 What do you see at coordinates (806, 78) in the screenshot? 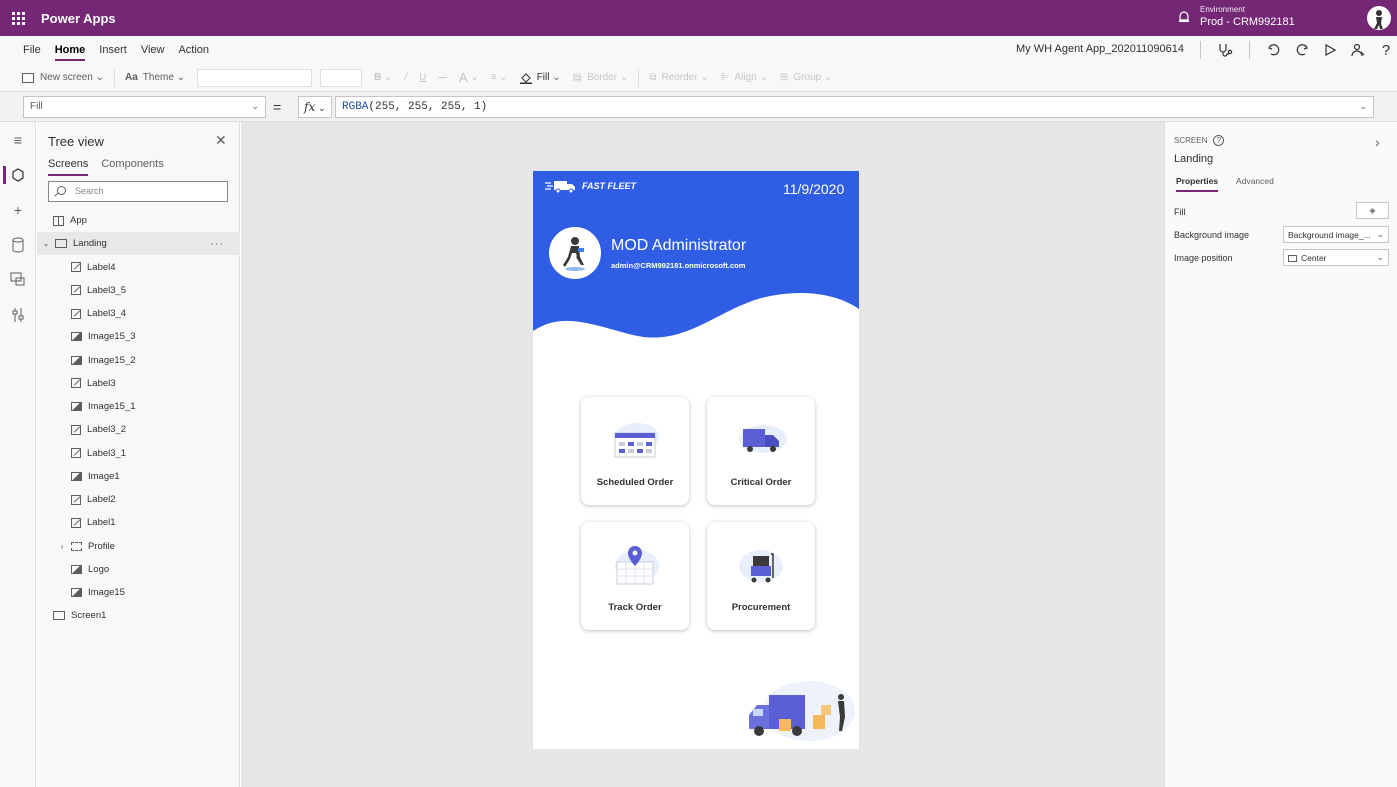
I see `group-button: ⊞ Group ⌄` at bounding box center [806, 78].